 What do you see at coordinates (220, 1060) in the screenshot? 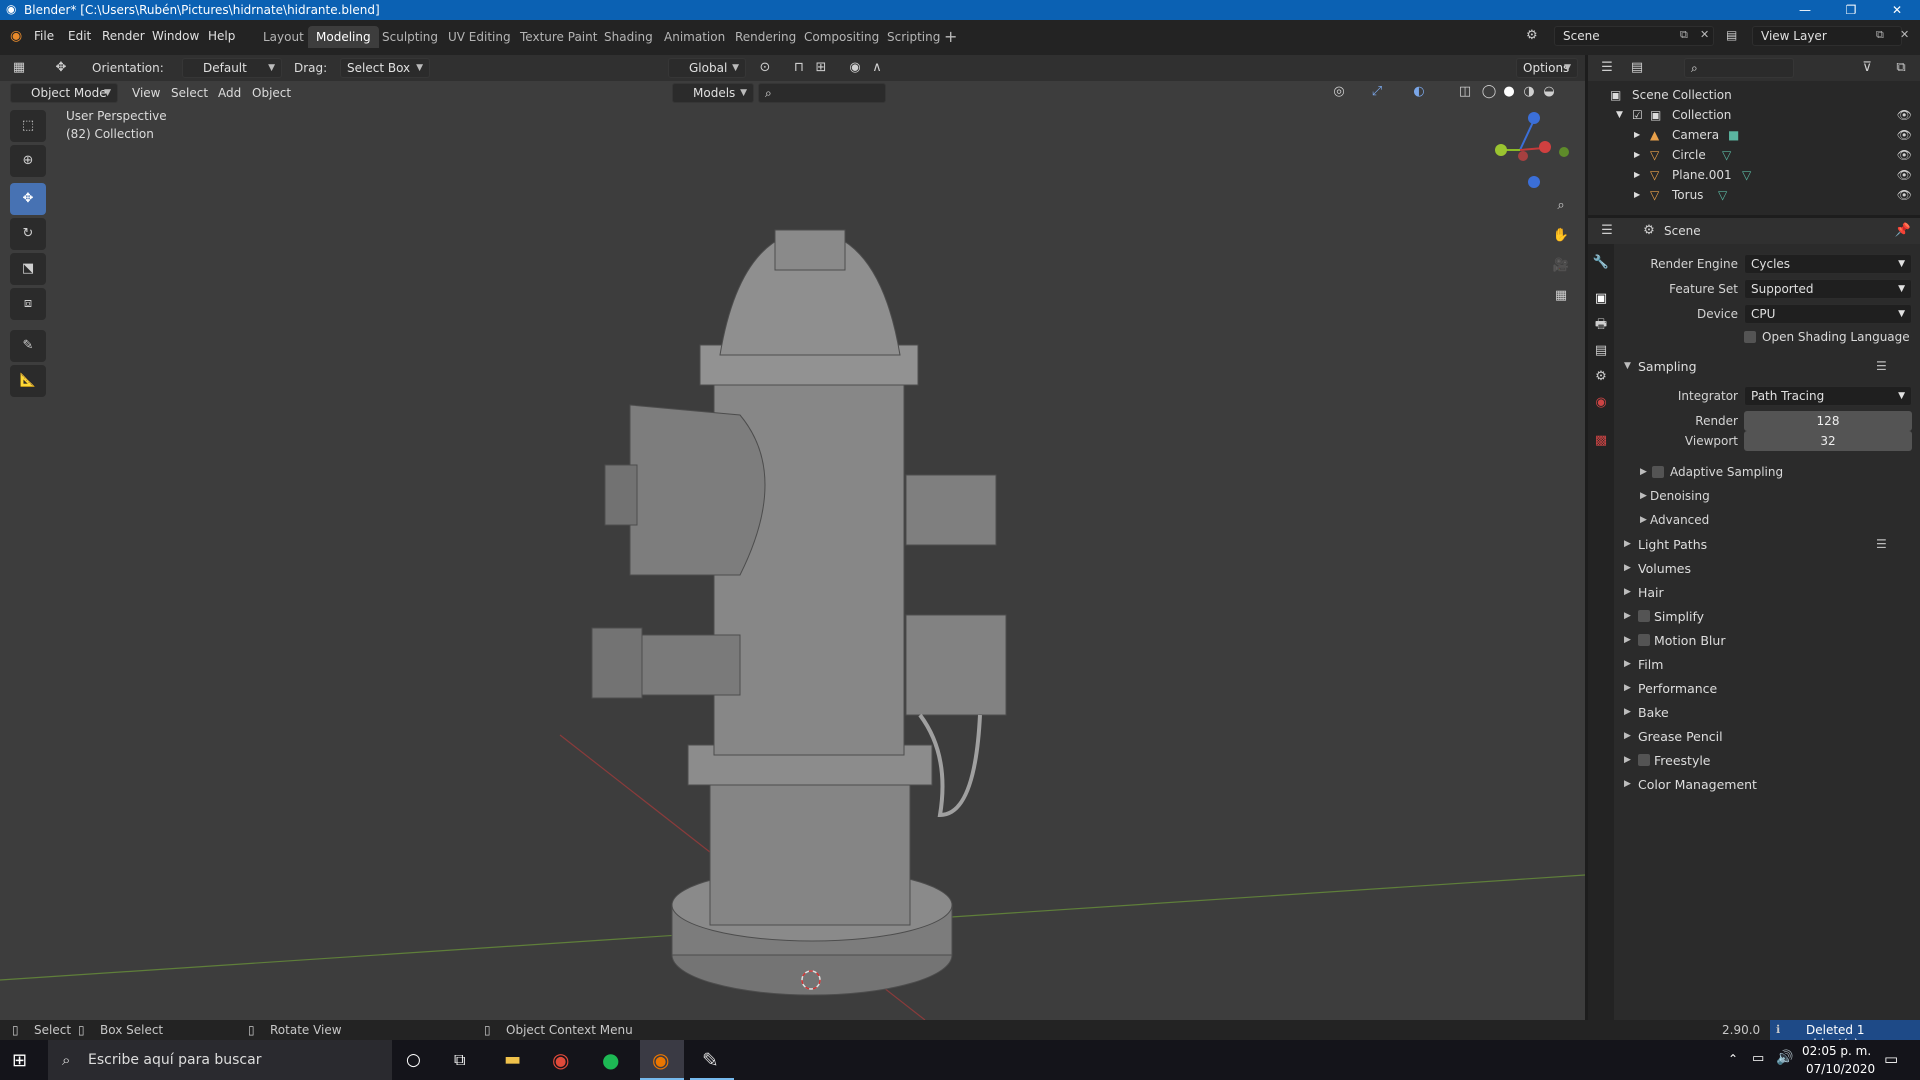
I see `taskbar-search: ⌕ Escribe aquí para buscar` at bounding box center [220, 1060].